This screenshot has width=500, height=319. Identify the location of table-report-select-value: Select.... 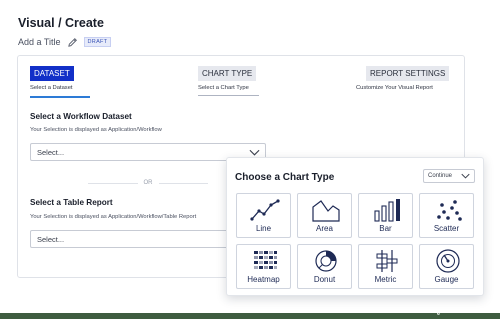
(51, 239).